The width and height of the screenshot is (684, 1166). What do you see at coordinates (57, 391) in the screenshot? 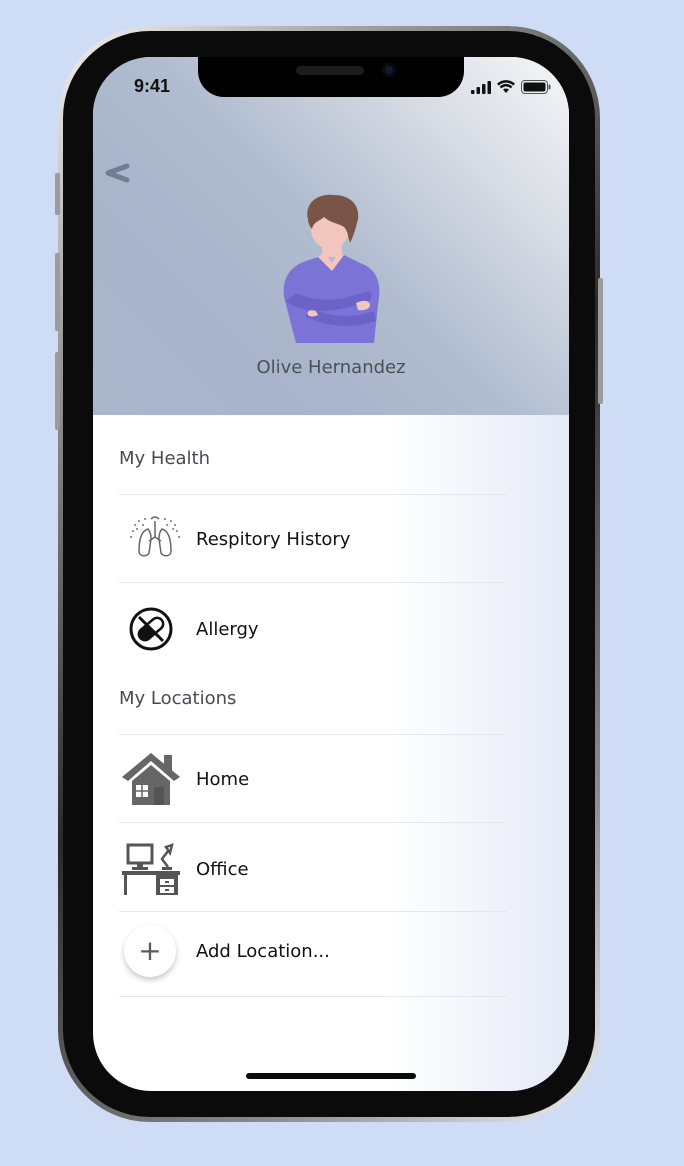
I see `volume-down-button` at bounding box center [57, 391].